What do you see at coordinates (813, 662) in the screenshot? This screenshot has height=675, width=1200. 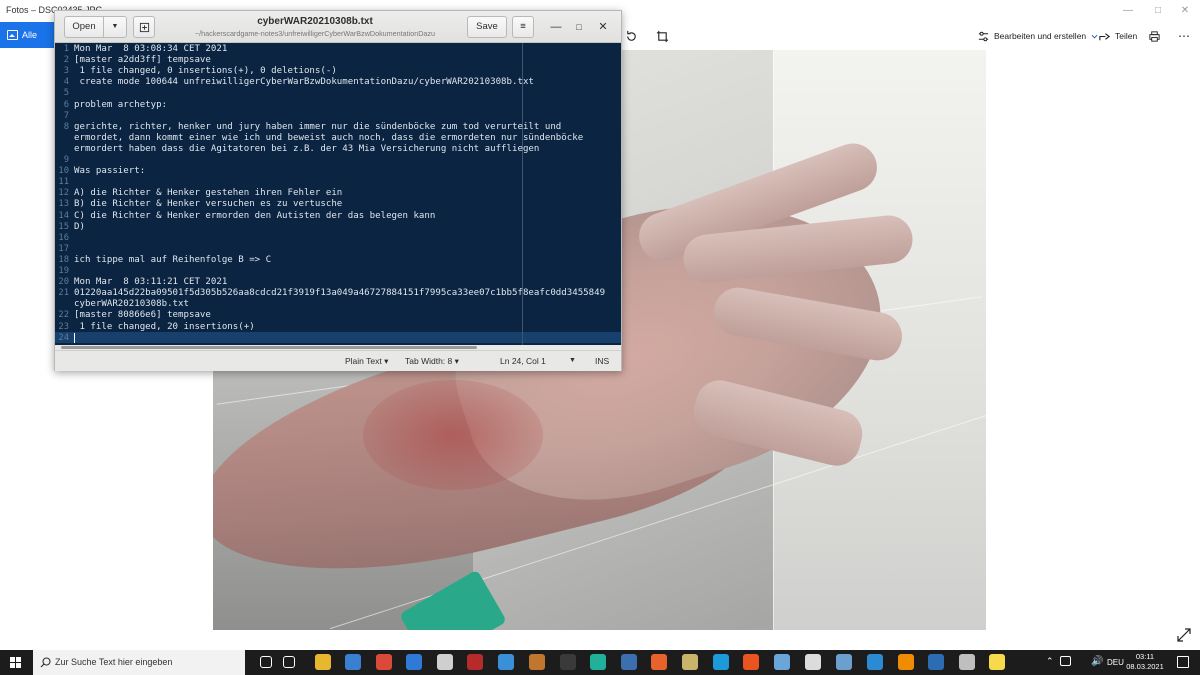 I see `terminal-icon` at bounding box center [813, 662].